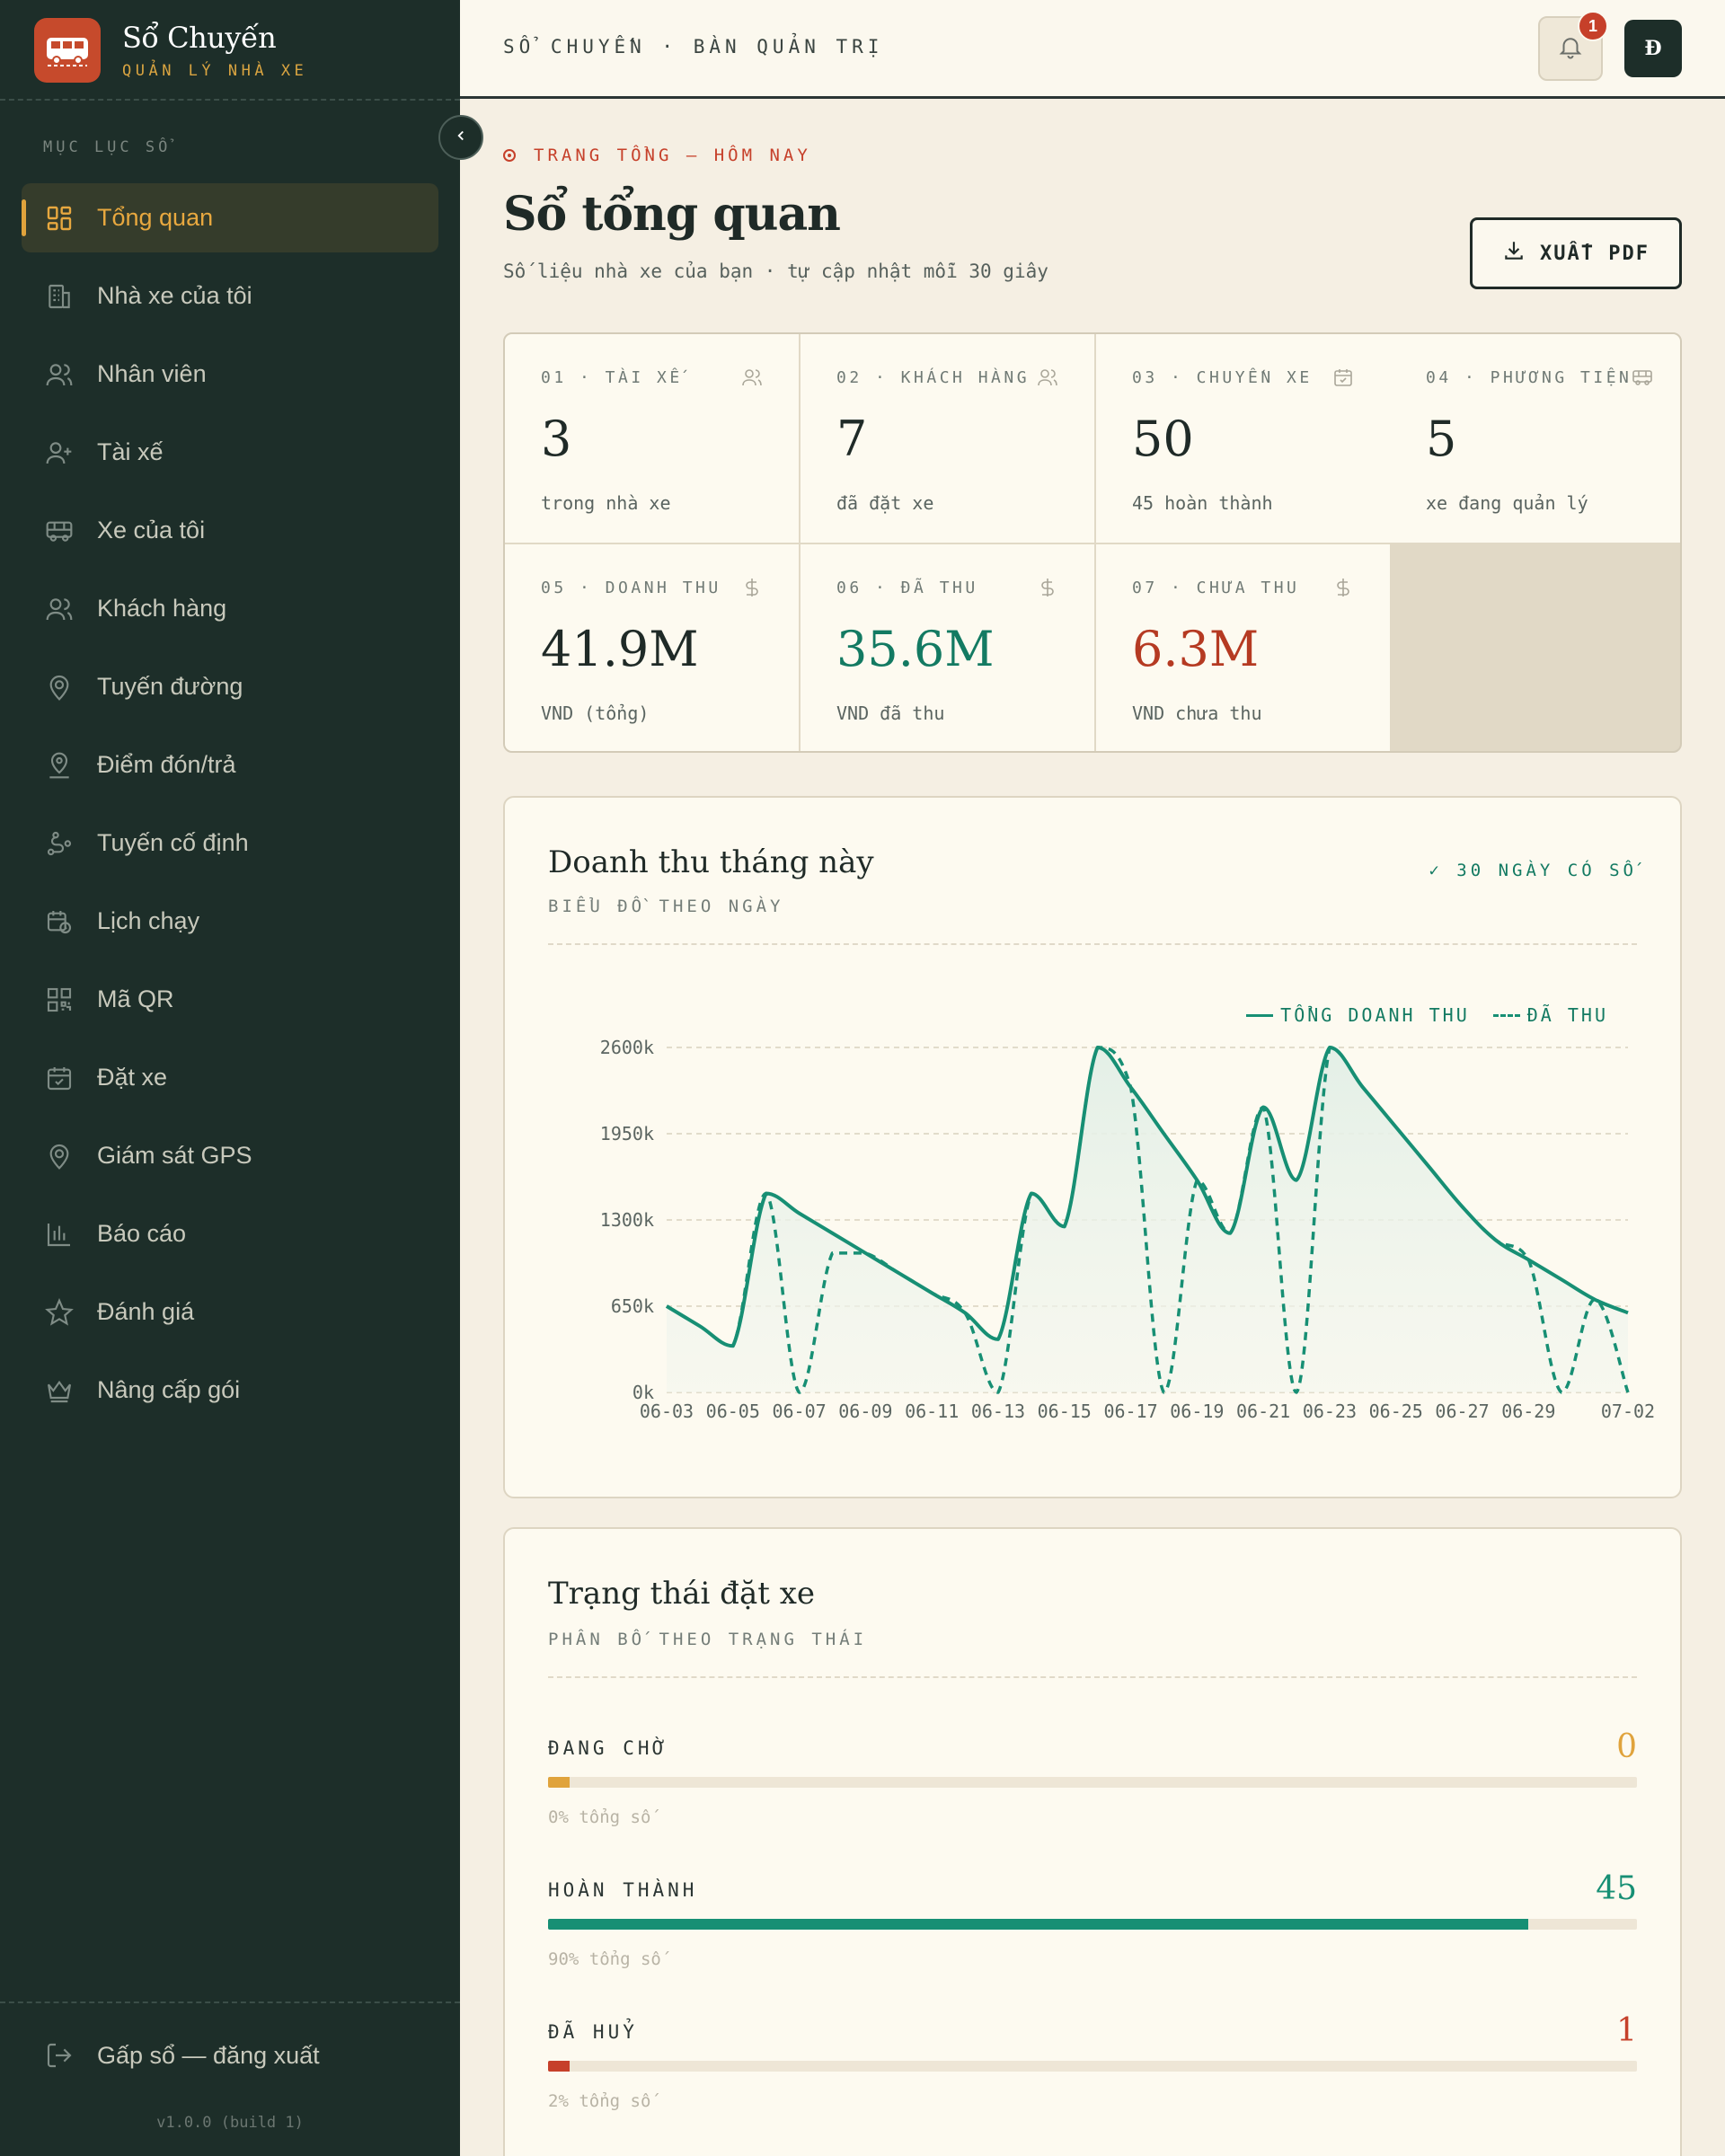 The width and height of the screenshot is (1725, 2156). Describe the element at coordinates (1047, 378) in the screenshot. I see `users-icon` at that location.